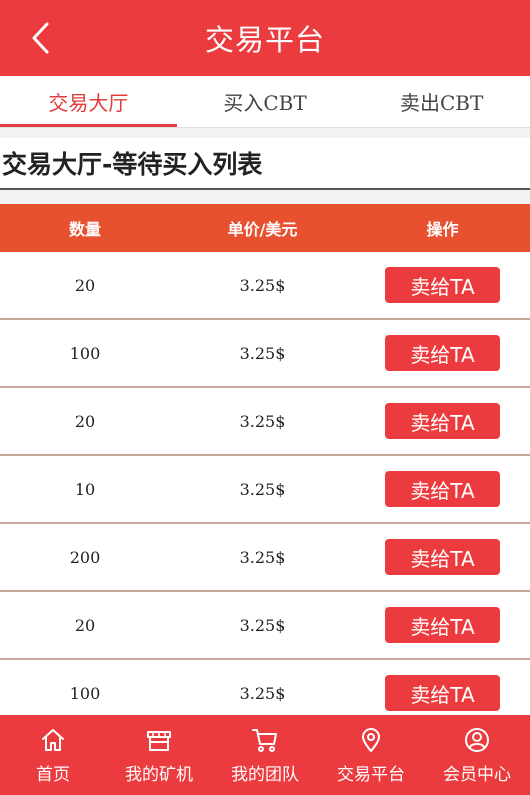 The height and width of the screenshot is (795, 530). I want to click on column-header-qty: 数量, so click(84, 229).